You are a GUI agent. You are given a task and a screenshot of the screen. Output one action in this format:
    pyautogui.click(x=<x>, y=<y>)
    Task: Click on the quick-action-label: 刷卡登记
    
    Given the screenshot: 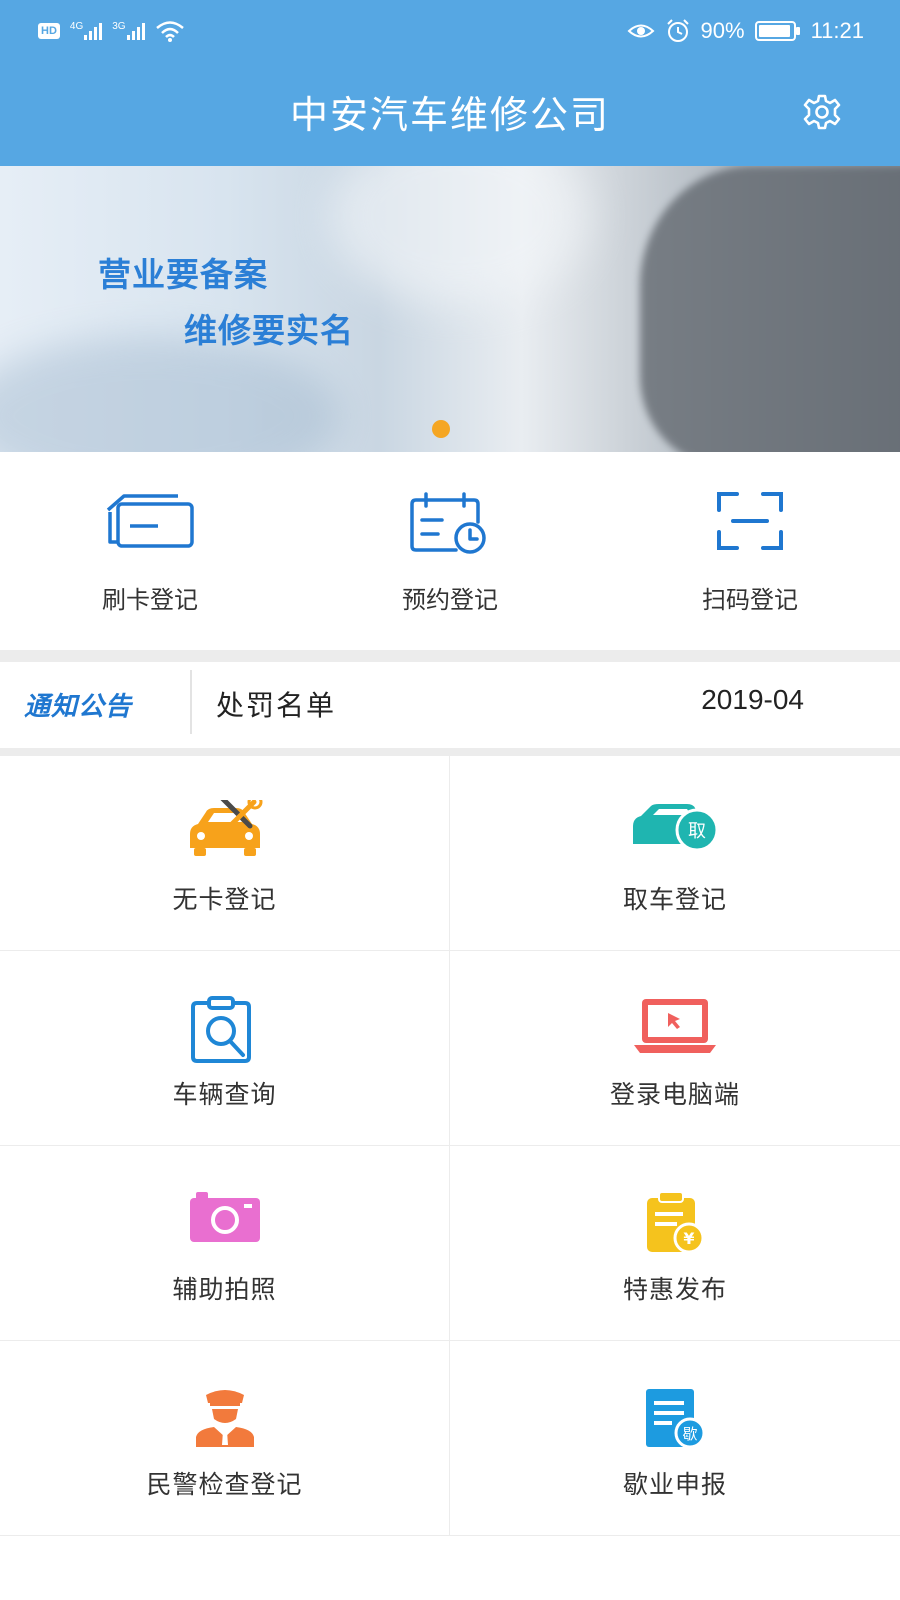 What is the action you would take?
    pyautogui.click(x=150, y=600)
    